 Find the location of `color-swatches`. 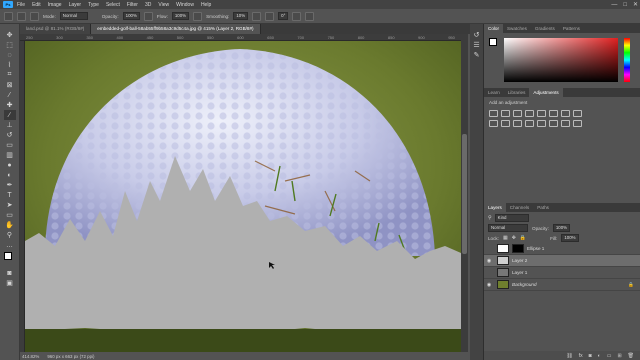

color-swatches is located at coordinates (9, 260).